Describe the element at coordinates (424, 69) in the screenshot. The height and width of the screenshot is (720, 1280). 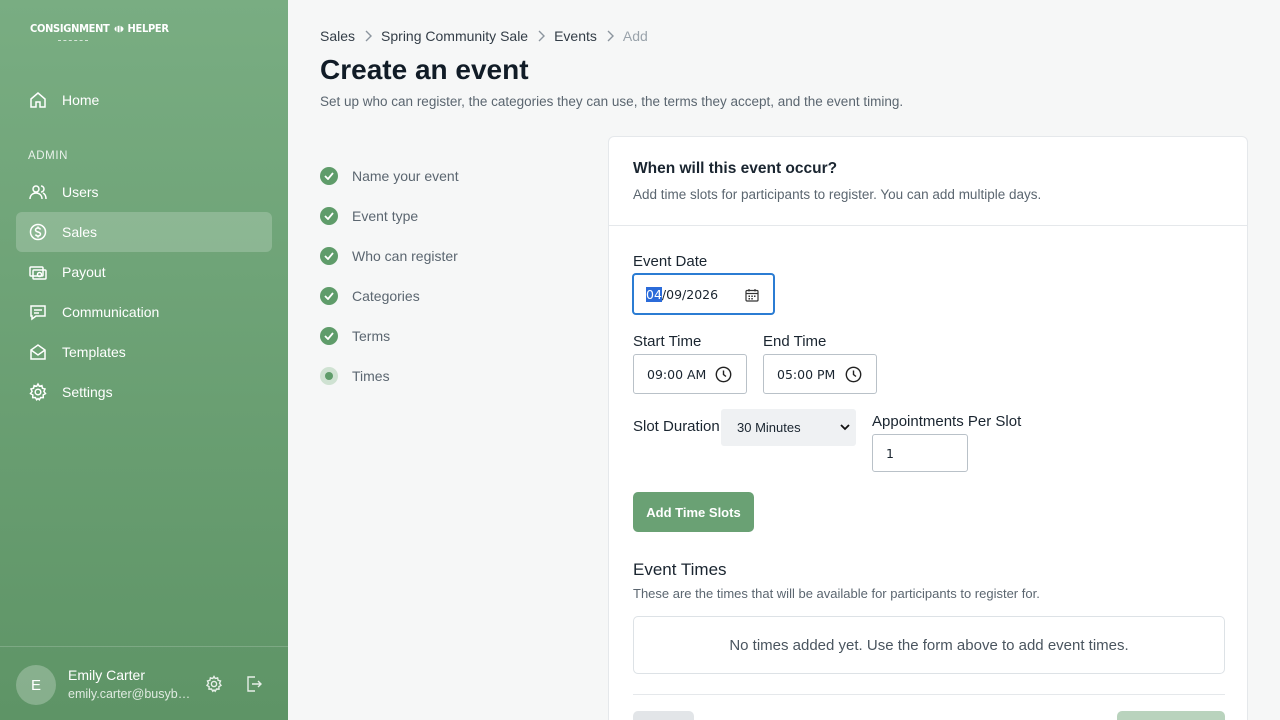
I see `page-title: Create an event` at that location.